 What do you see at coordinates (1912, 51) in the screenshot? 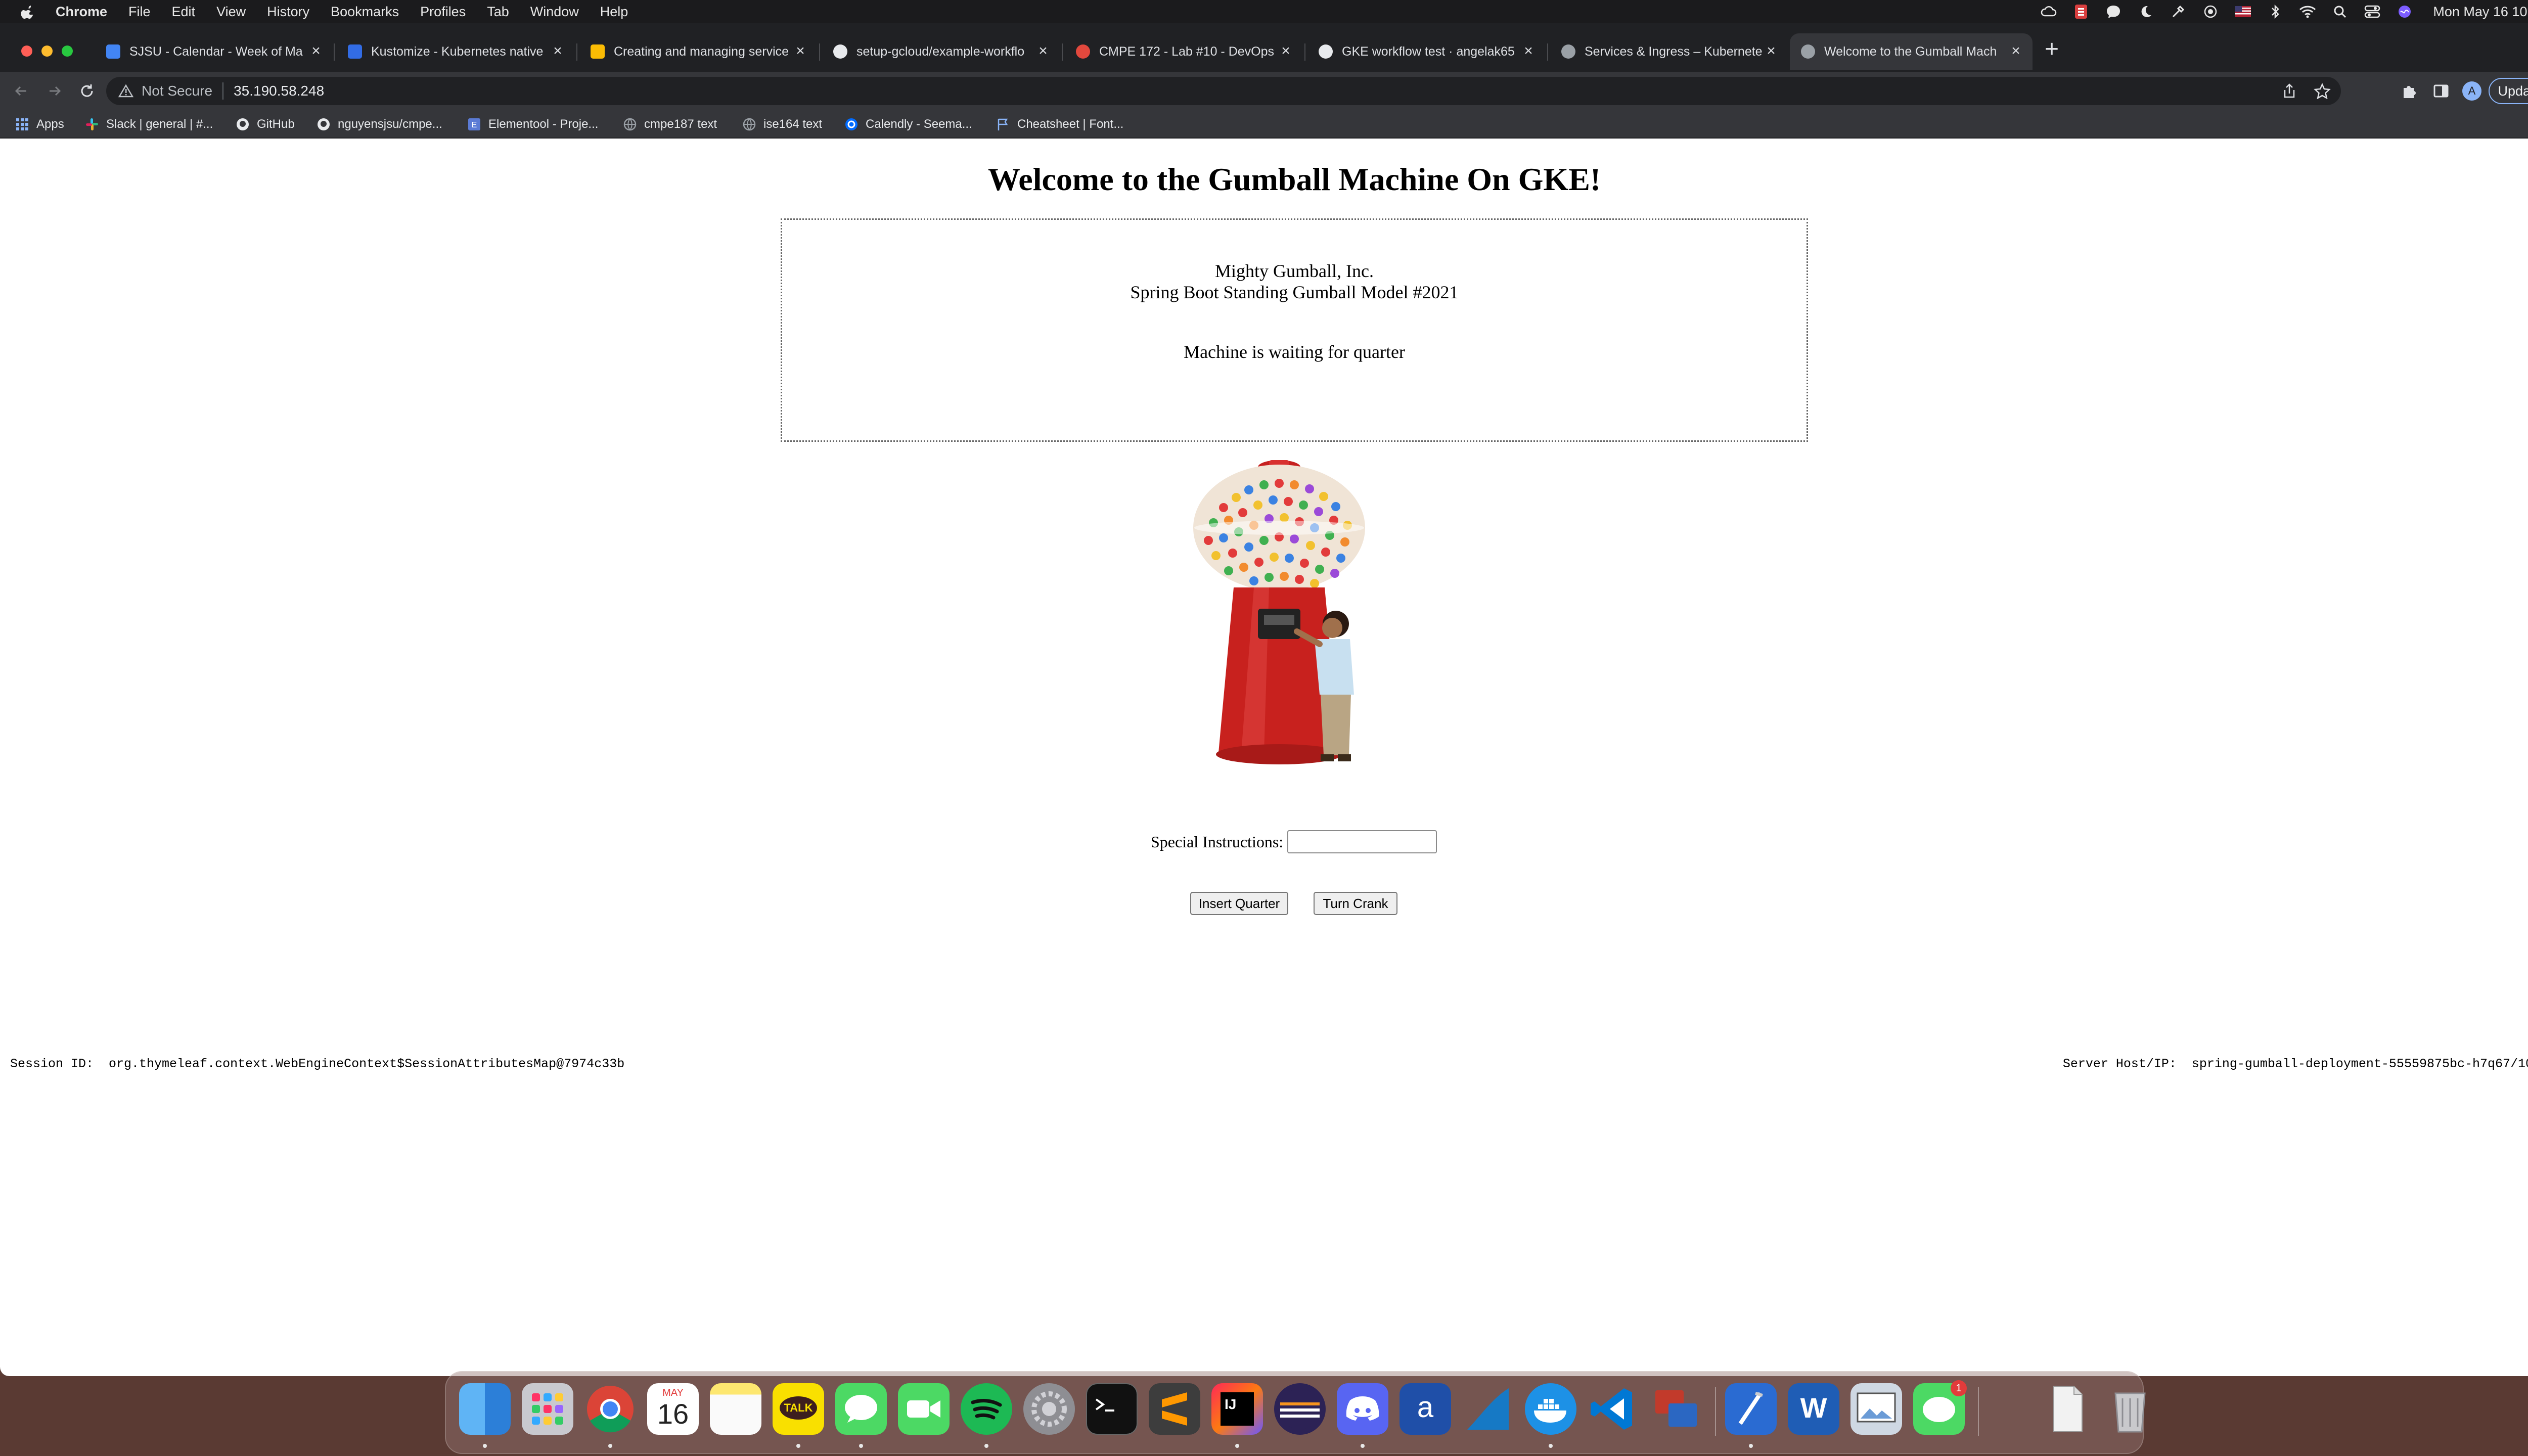
I see `tab-gumball-active: Welcome to the Gumball Mach ×` at bounding box center [1912, 51].